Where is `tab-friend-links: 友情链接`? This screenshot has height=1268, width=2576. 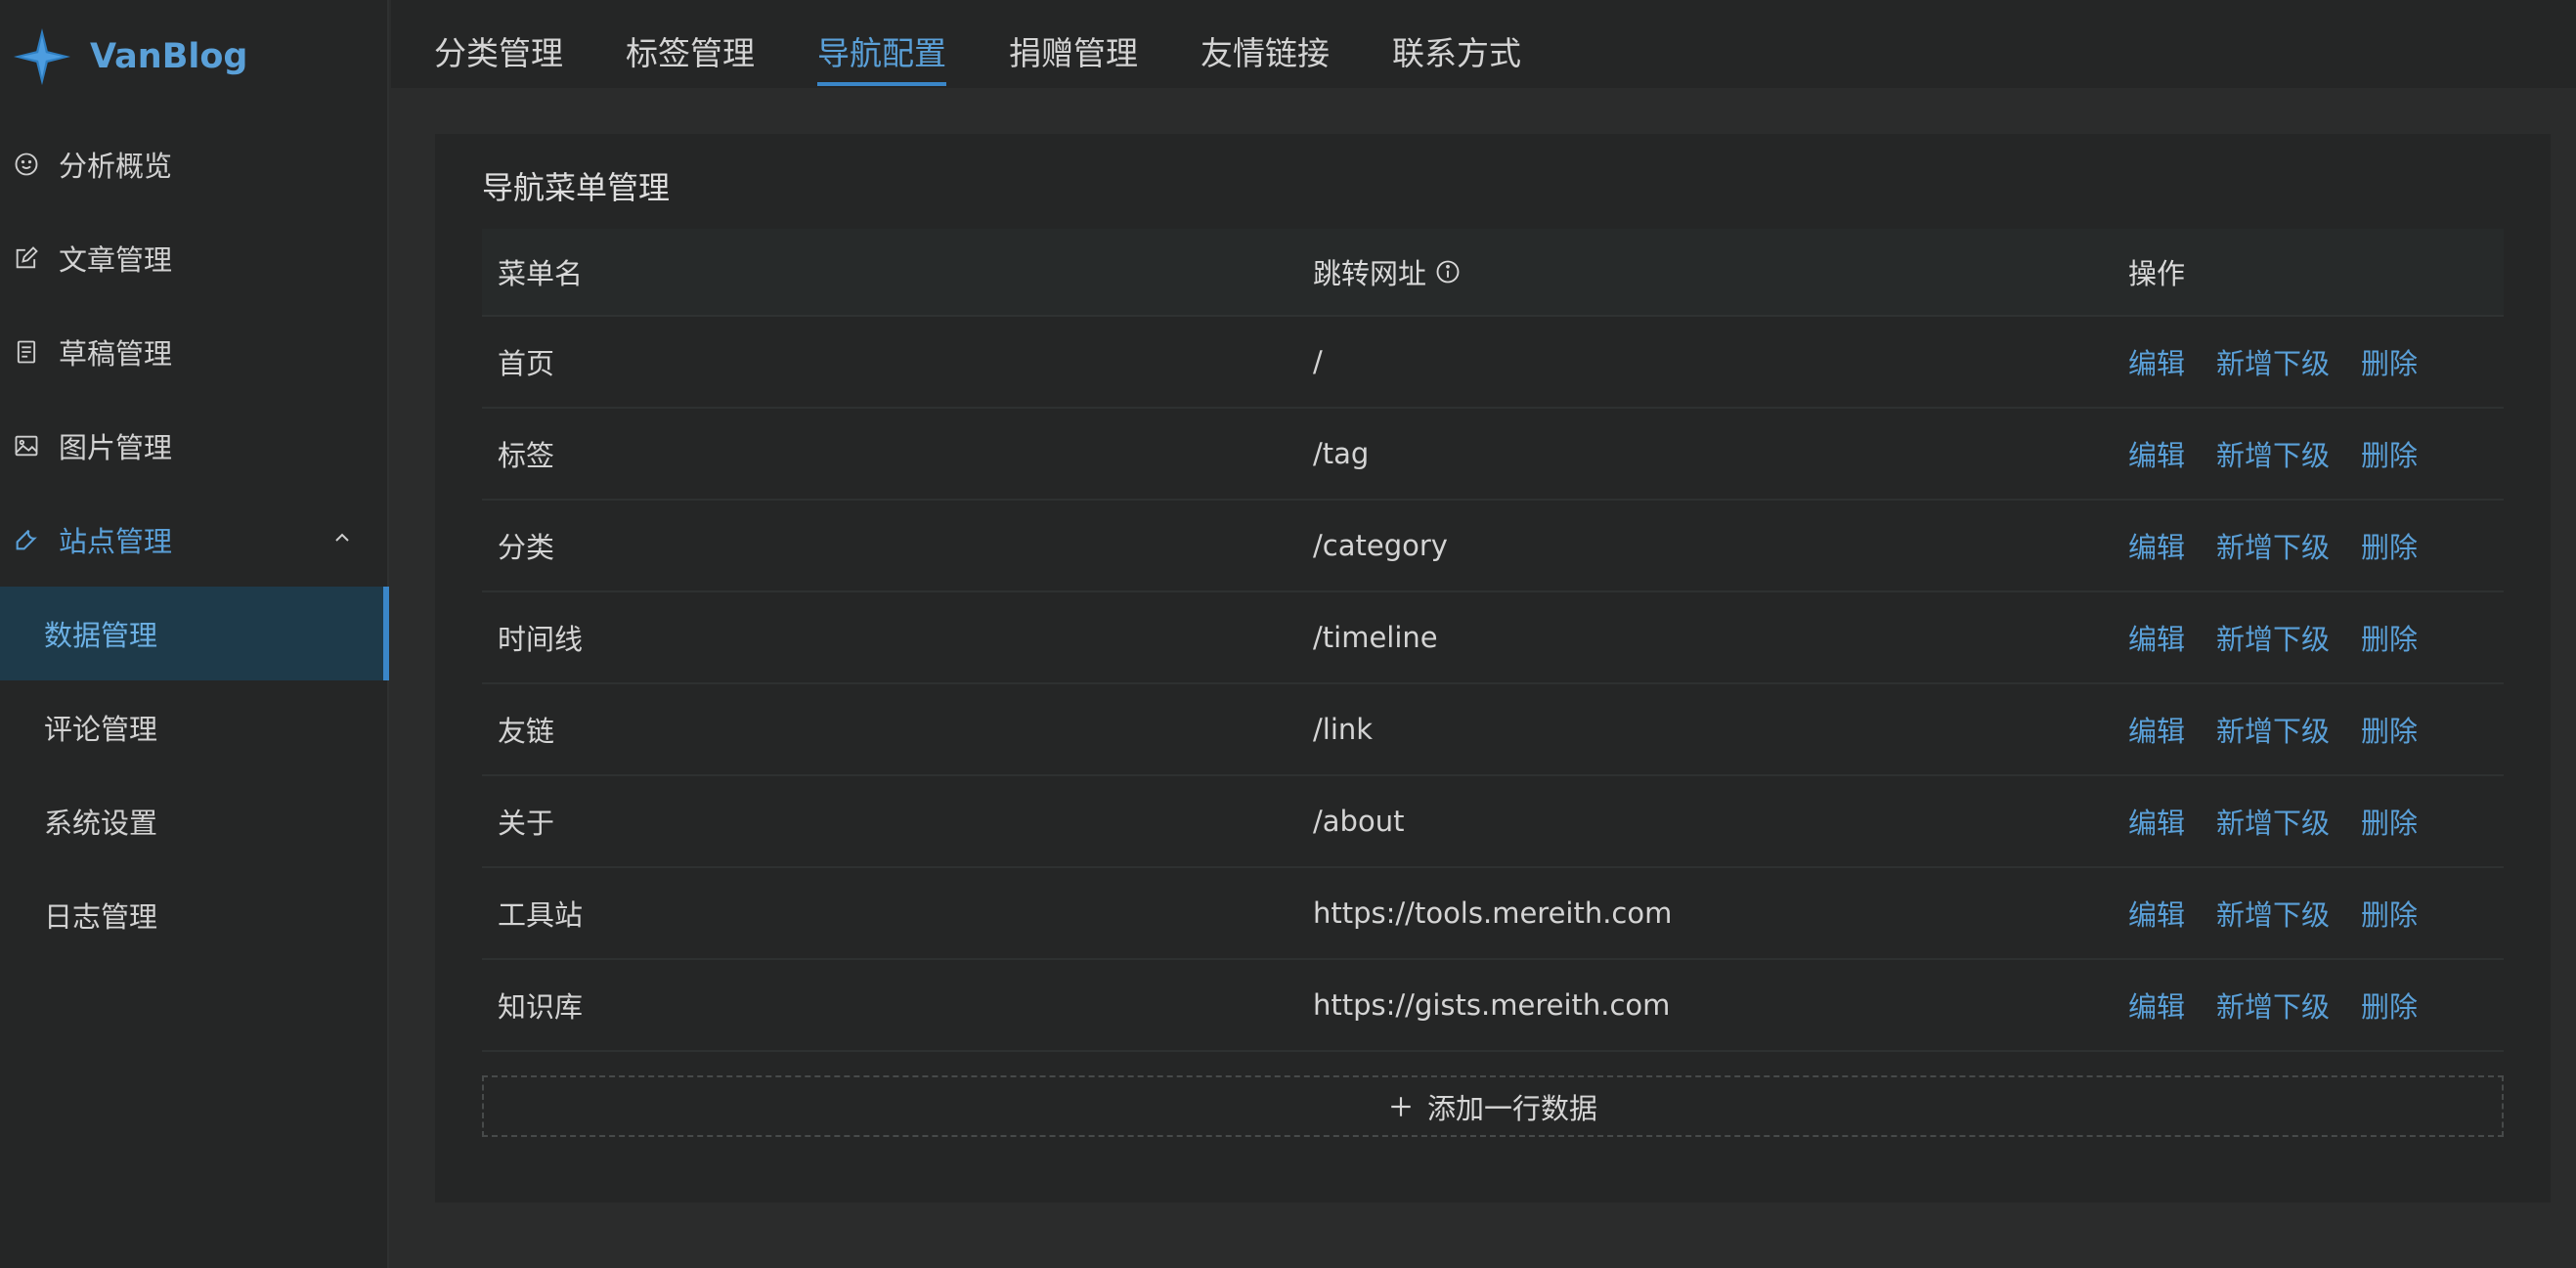 tab-friend-links: 友情链接 is located at coordinates (1265, 44).